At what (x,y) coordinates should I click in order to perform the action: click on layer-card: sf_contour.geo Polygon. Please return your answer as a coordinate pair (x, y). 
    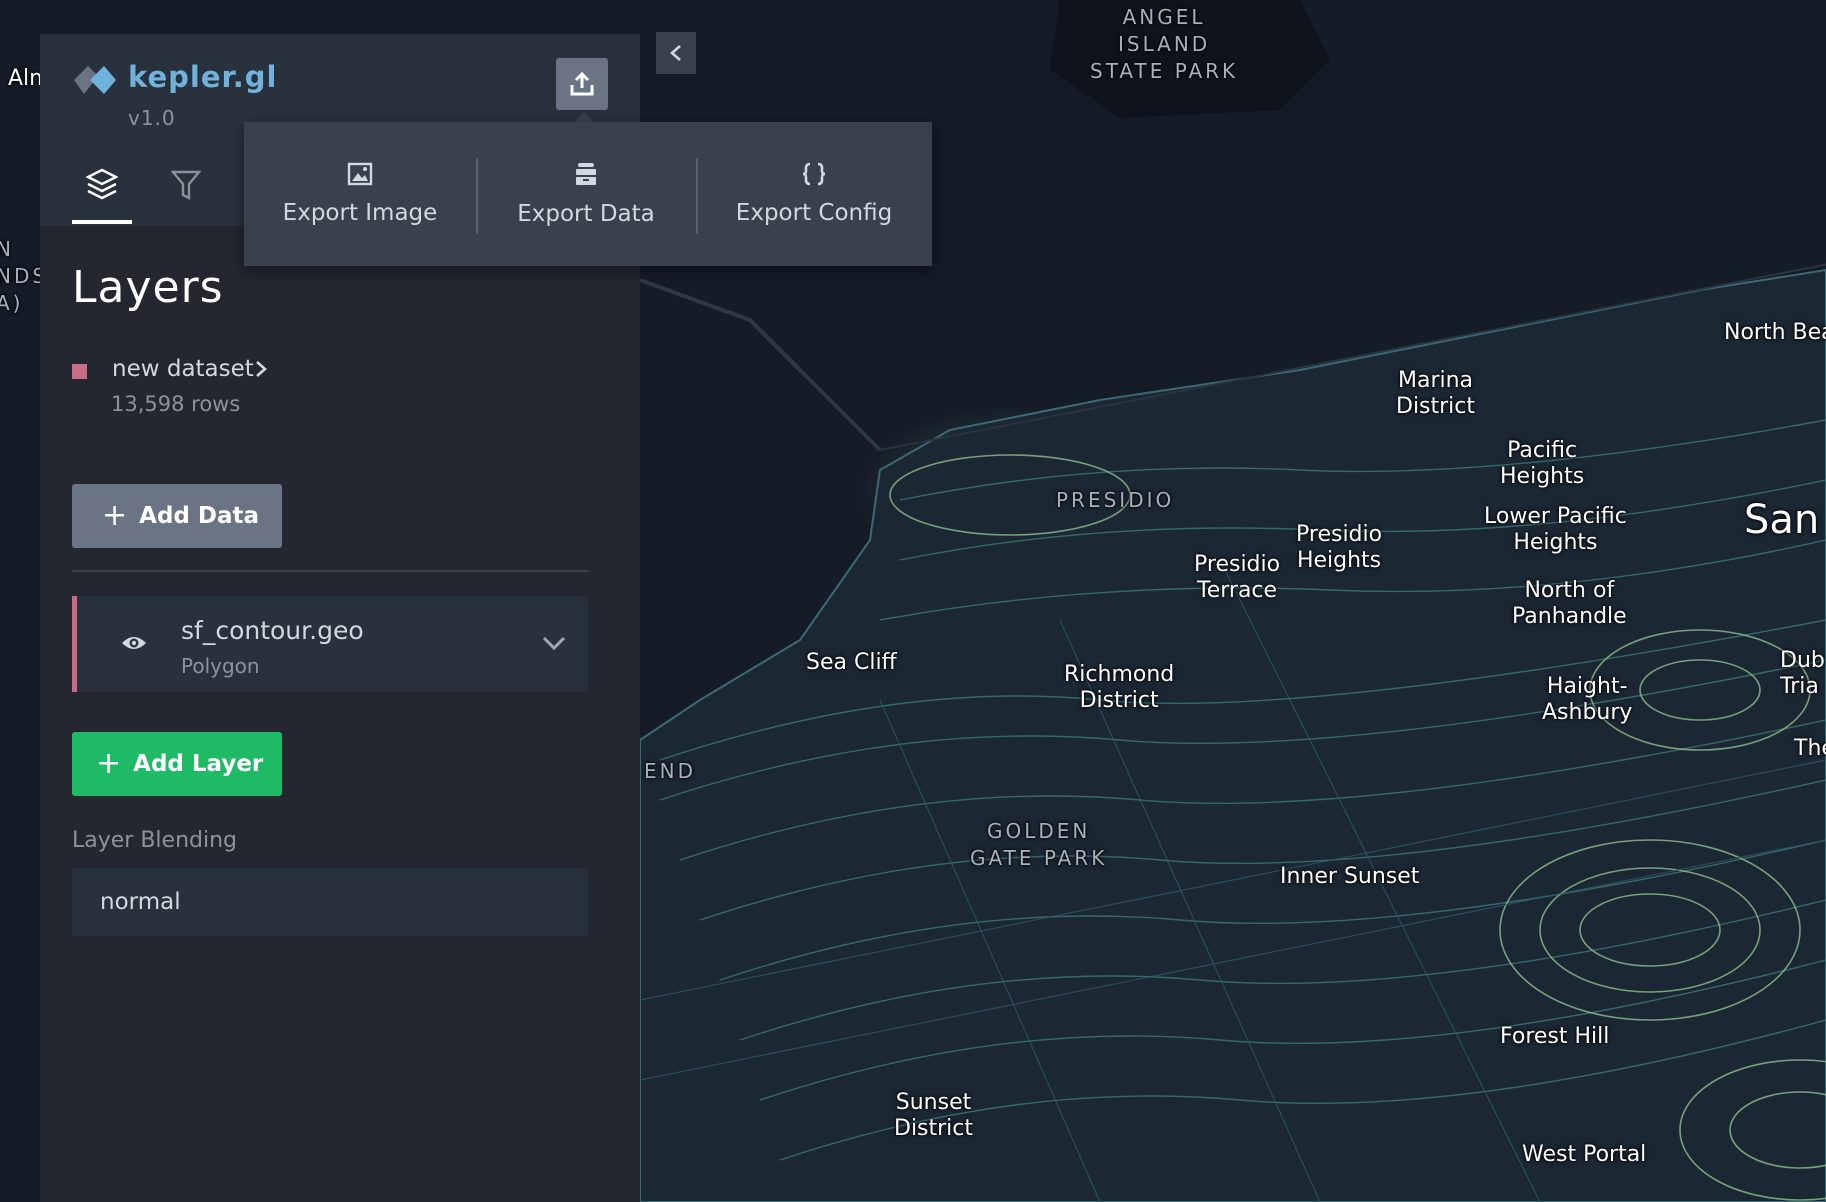
    Looking at the image, I should click on (330, 644).